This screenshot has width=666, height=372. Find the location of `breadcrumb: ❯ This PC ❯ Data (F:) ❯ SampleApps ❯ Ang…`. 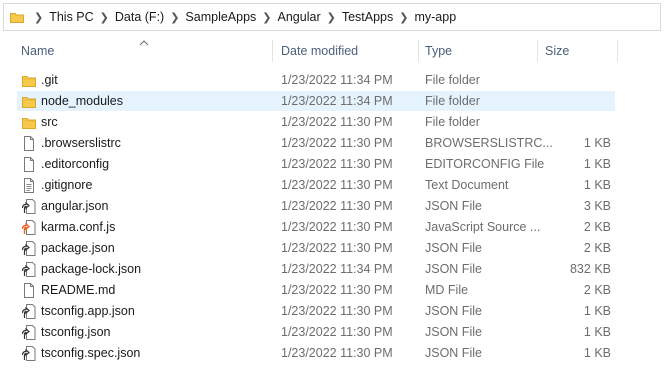

breadcrumb: ❯ This PC ❯ Data (F:) ❯ SampleApps ❯ Ang… is located at coordinates (242, 17).